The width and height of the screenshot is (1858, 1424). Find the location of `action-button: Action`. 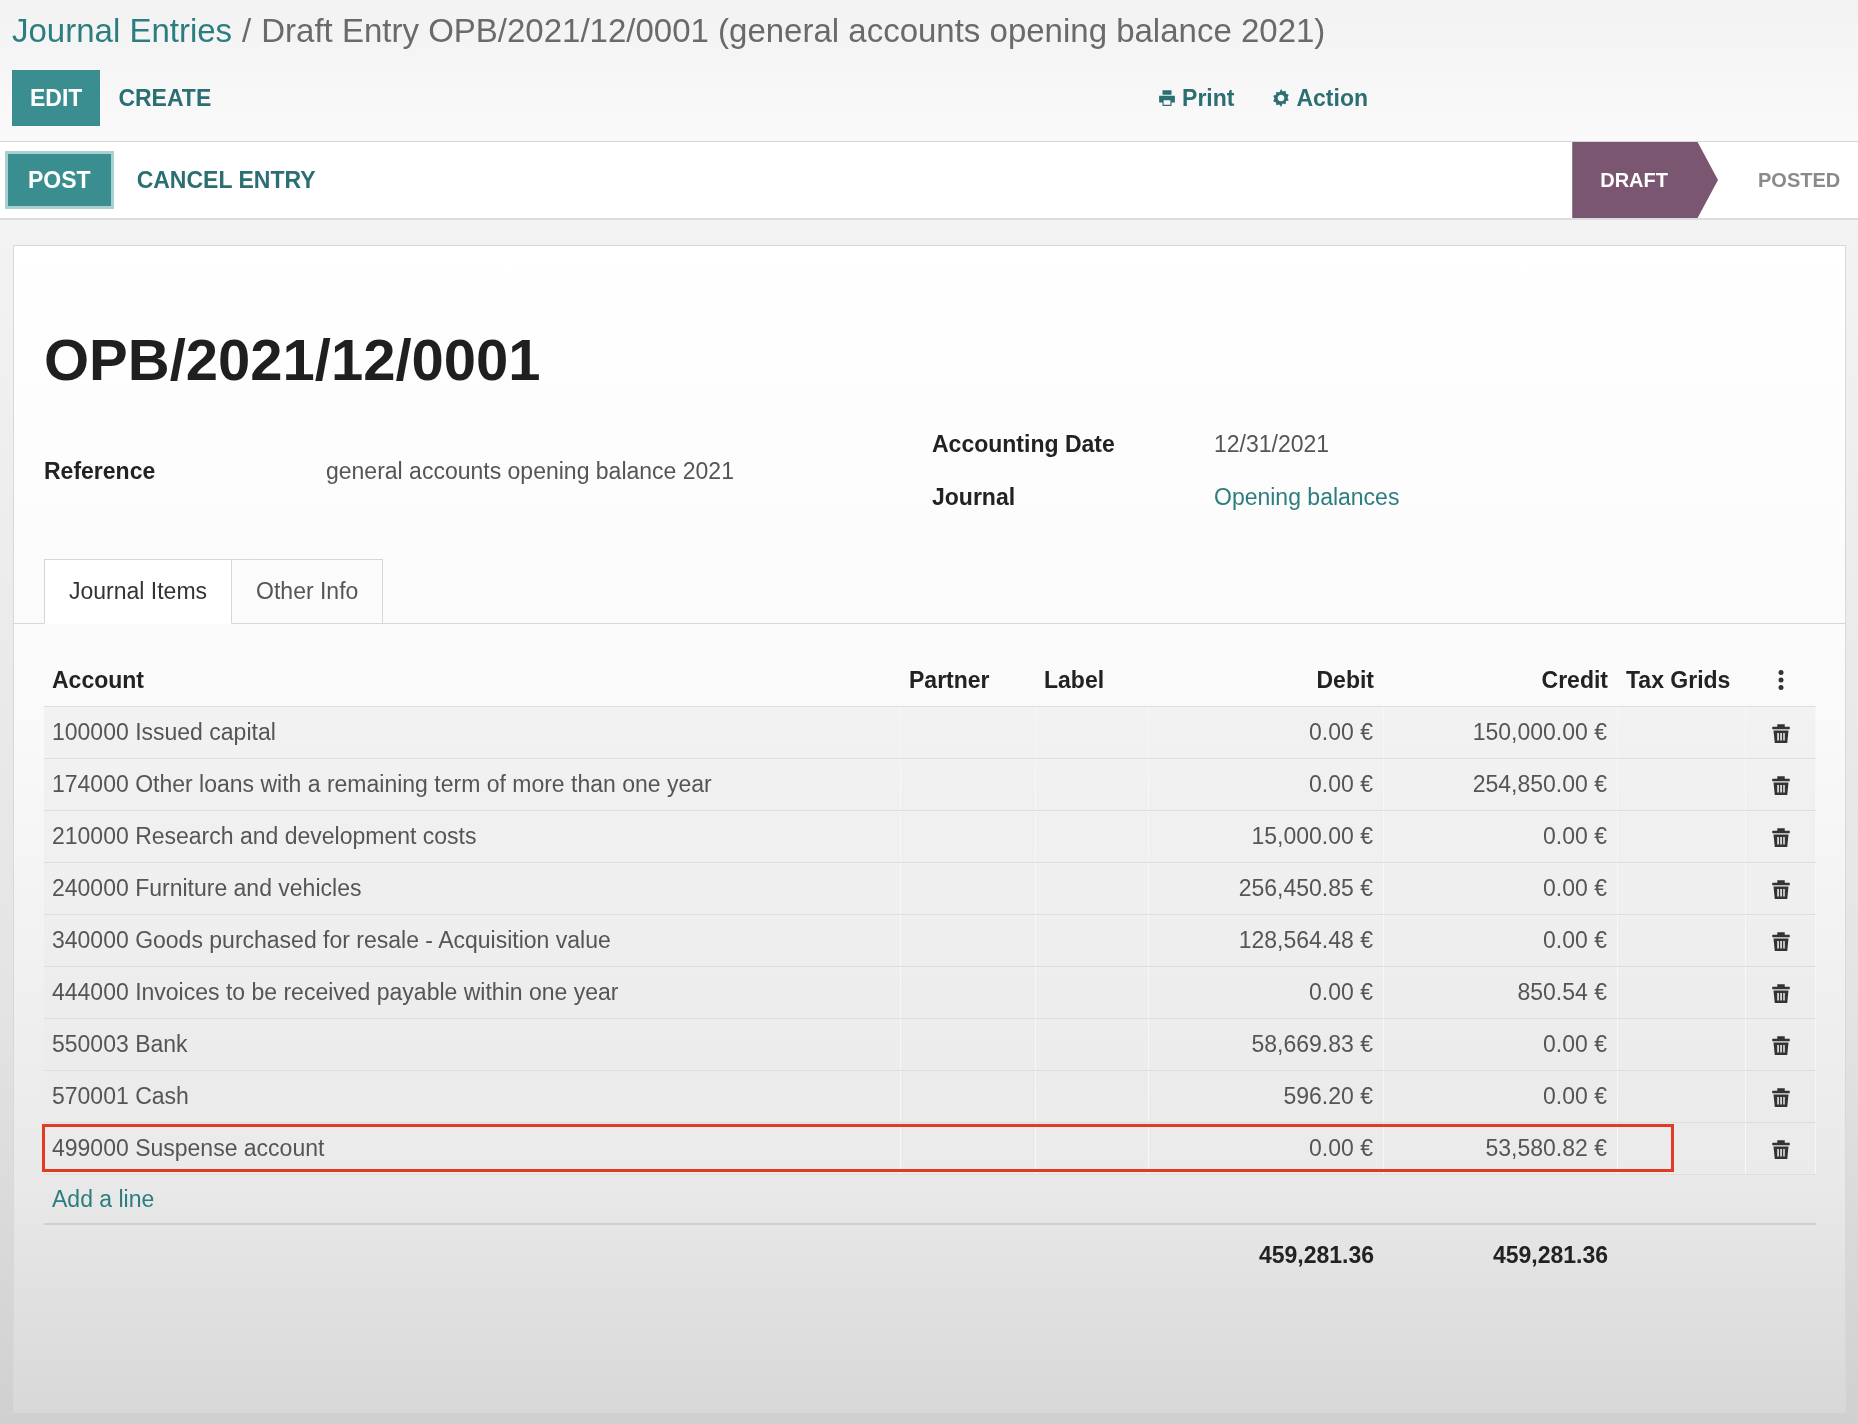

action-button: Action is located at coordinates (1320, 98).